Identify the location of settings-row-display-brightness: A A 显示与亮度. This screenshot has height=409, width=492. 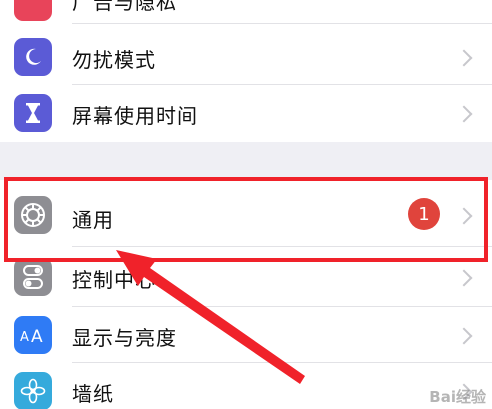
(246, 335).